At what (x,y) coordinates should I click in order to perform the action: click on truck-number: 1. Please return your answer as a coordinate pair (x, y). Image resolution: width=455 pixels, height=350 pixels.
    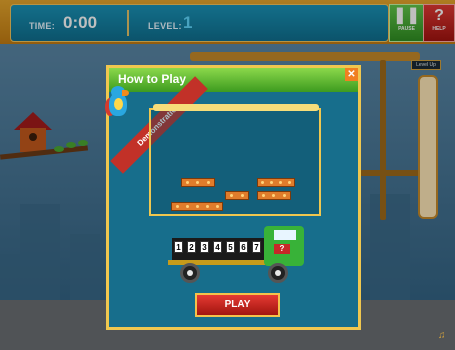
    Looking at the image, I should click on (178, 247).